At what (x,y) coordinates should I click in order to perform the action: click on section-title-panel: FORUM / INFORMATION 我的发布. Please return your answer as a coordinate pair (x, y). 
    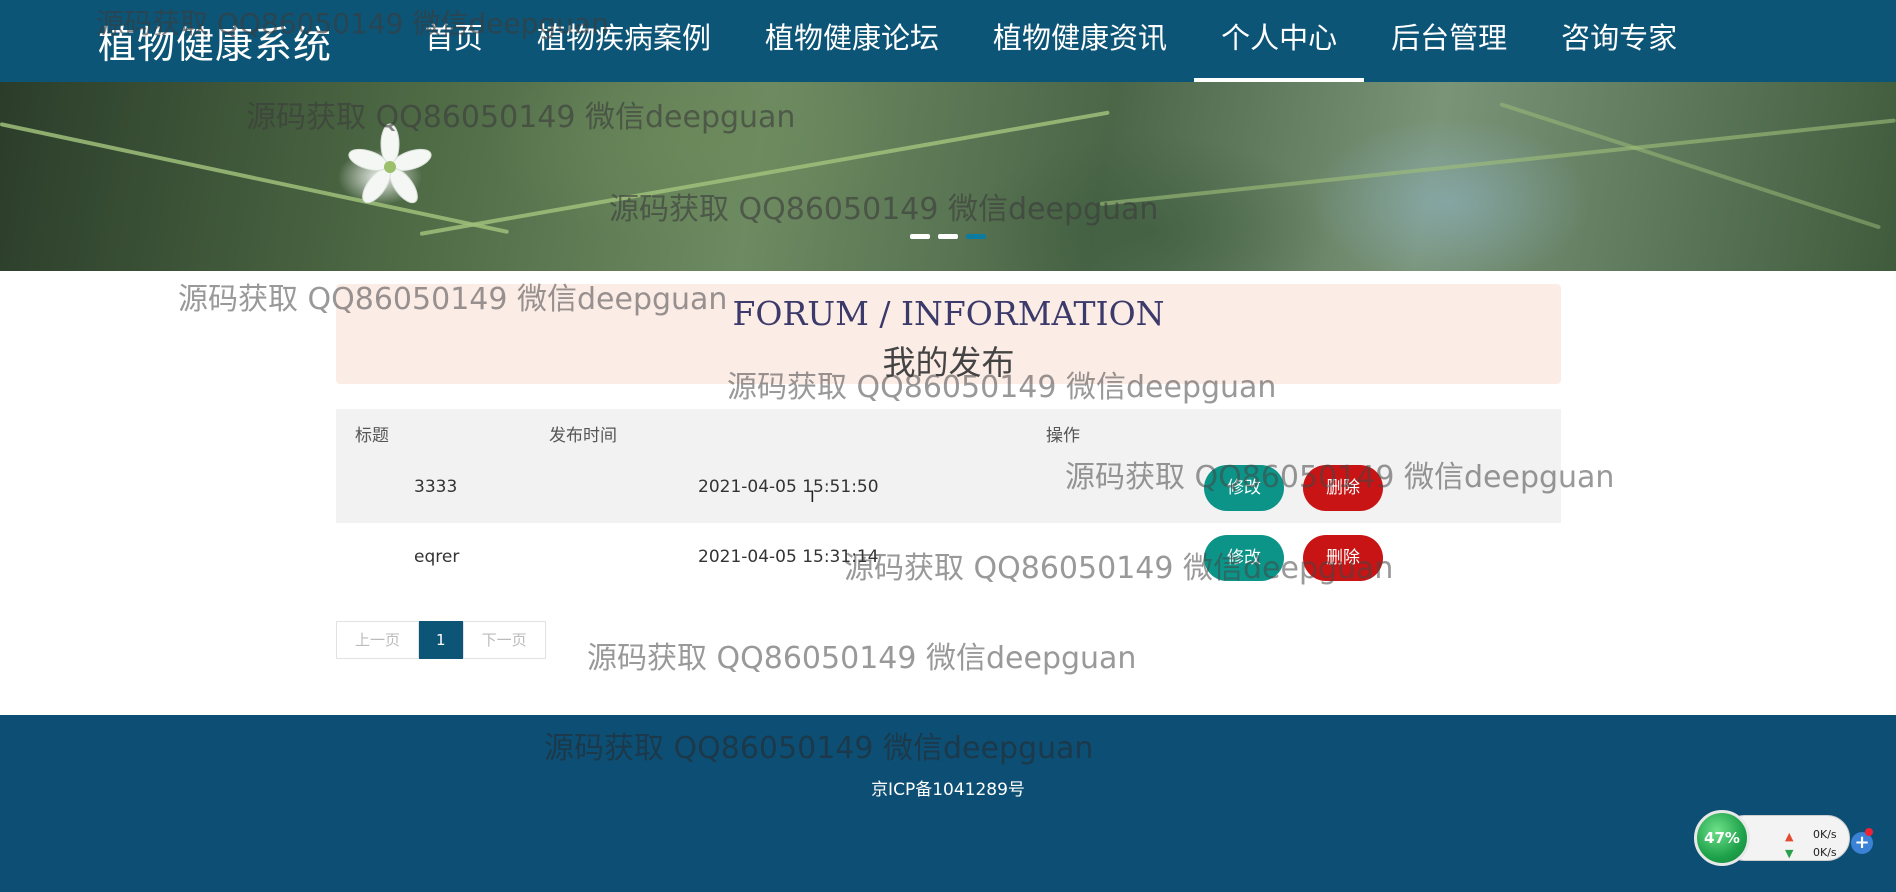
    Looking at the image, I should click on (948, 334).